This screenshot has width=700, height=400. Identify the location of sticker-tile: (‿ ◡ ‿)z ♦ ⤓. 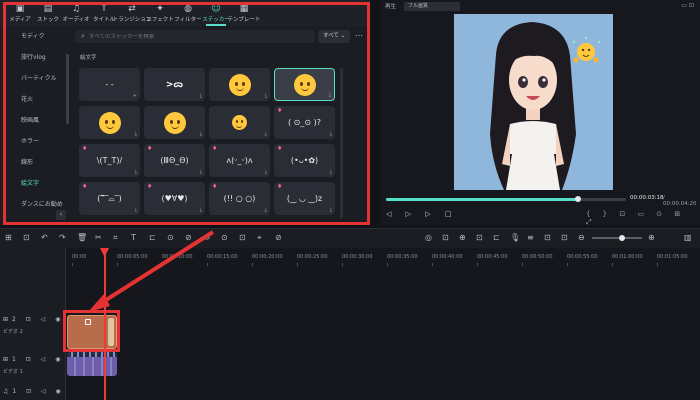
(304, 198).